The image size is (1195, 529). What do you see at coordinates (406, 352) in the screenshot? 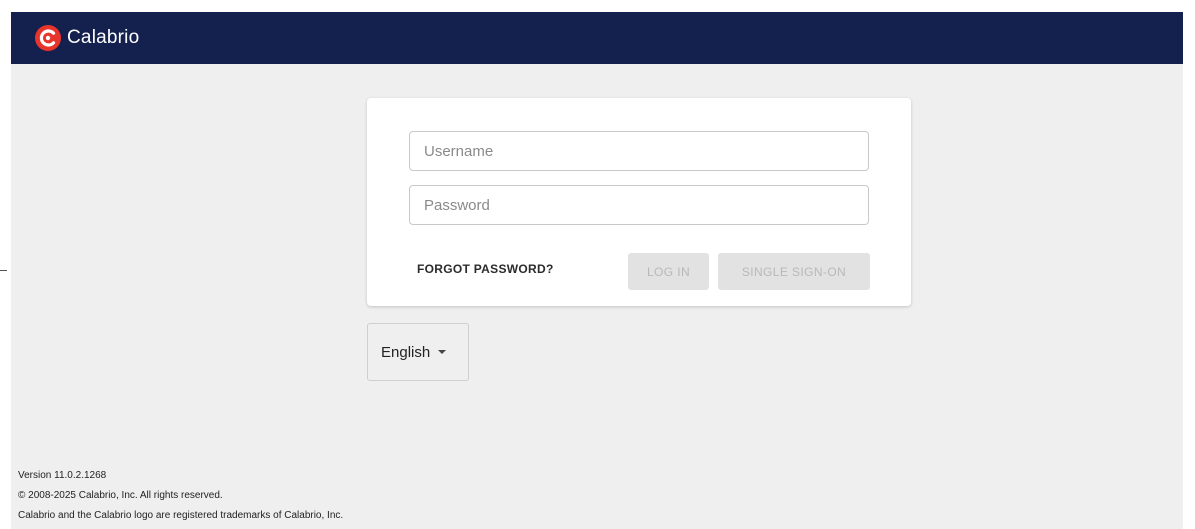
I see `language-selected-label: English` at bounding box center [406, 352].